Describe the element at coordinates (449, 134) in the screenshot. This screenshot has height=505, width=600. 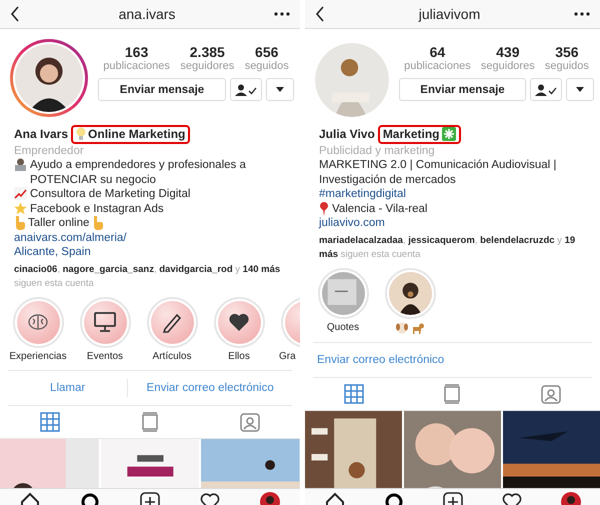
I see `sparkle-icon` at that location.